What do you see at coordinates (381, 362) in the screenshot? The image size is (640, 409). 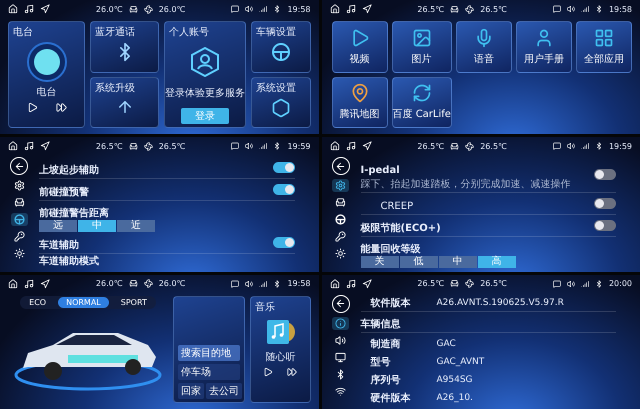 I see `info-label: 型号` at bounding box center [381, 362].